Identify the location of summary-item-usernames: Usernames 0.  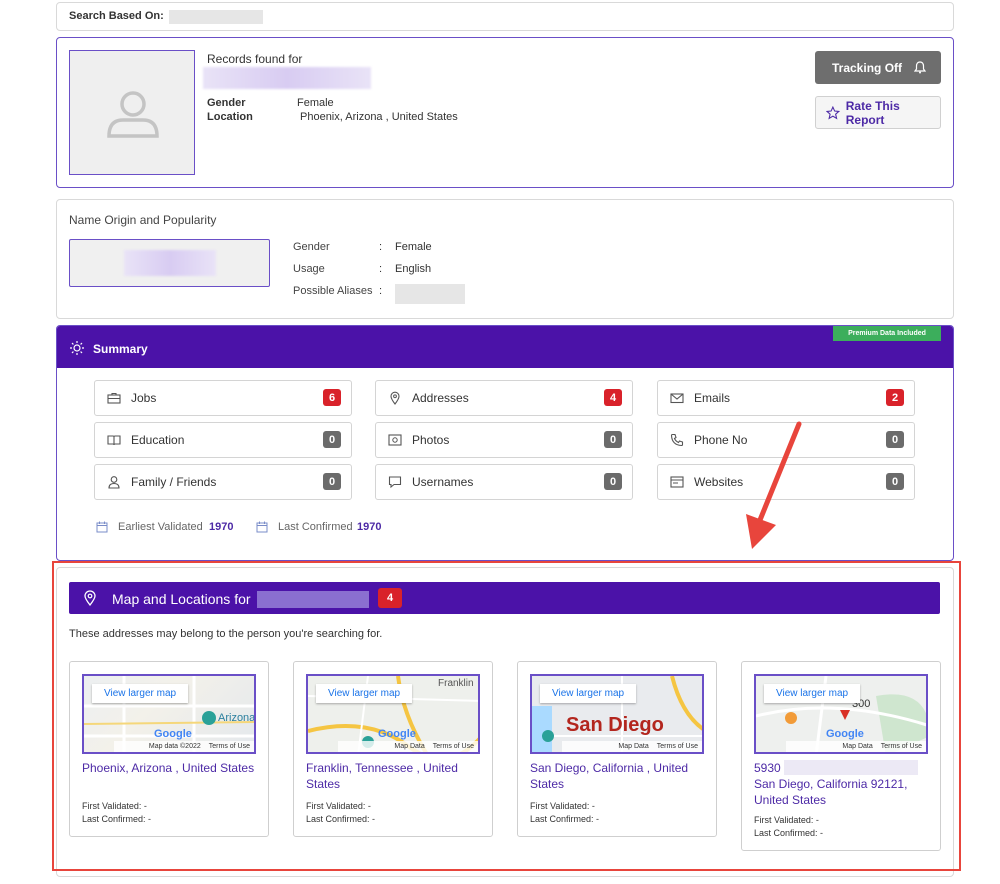
(504, 482).